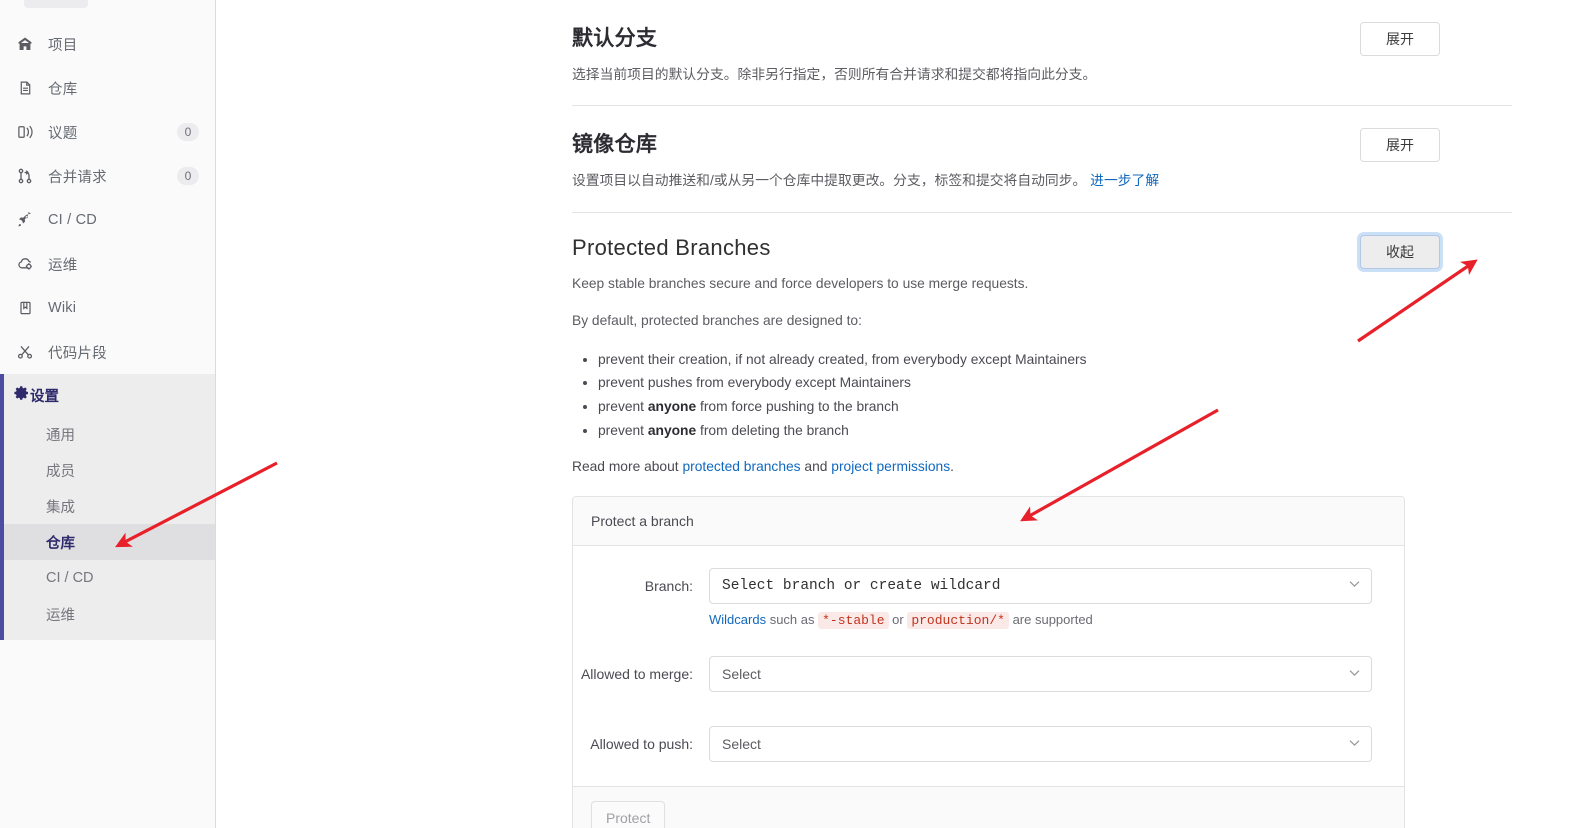 The width and height of the screenshot is (1596, 828). What do you see at coordinates (1400, 39) in the screenshot?
I see `expand-default-branch-button: 展开` at bounding box center [1400, 39].